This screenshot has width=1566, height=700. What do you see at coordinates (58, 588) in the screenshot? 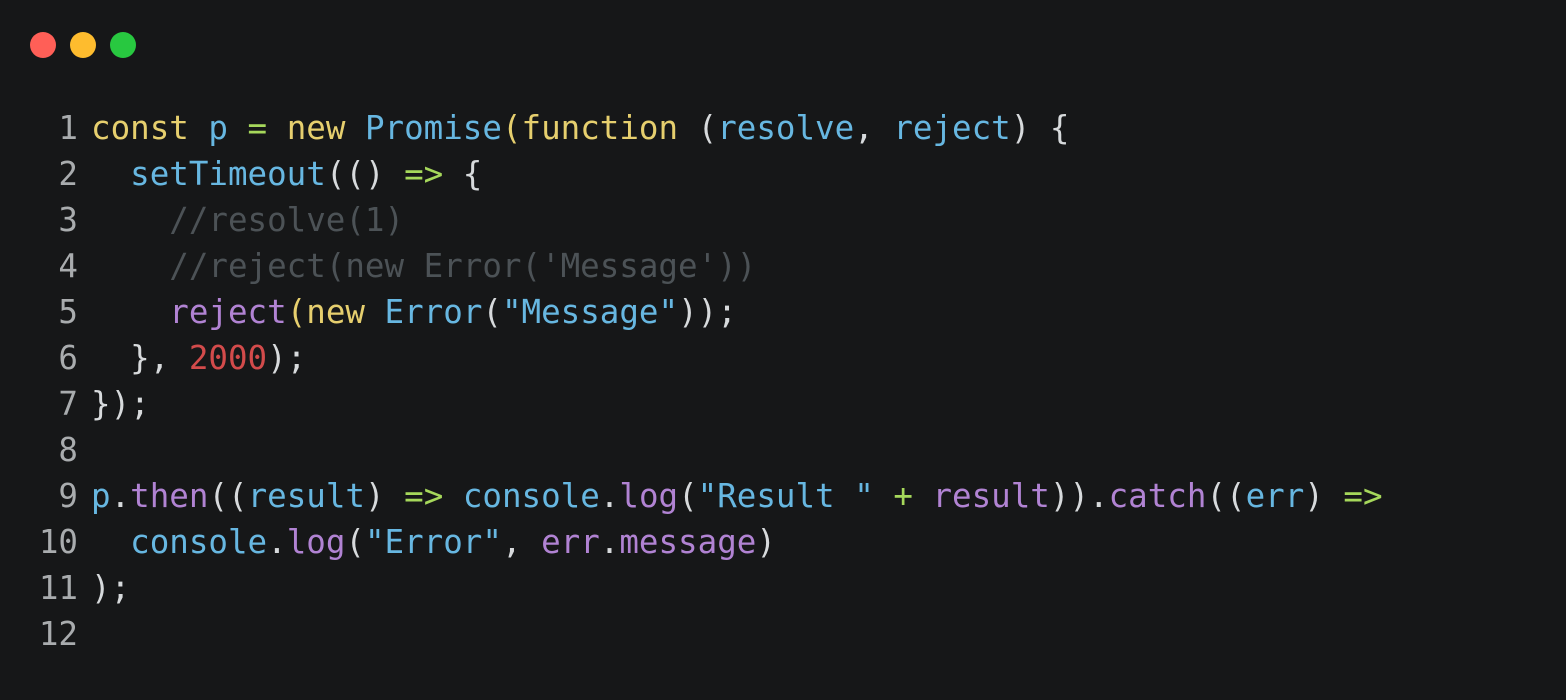
I see `line-number: 11` at bounding box center [58, 588].